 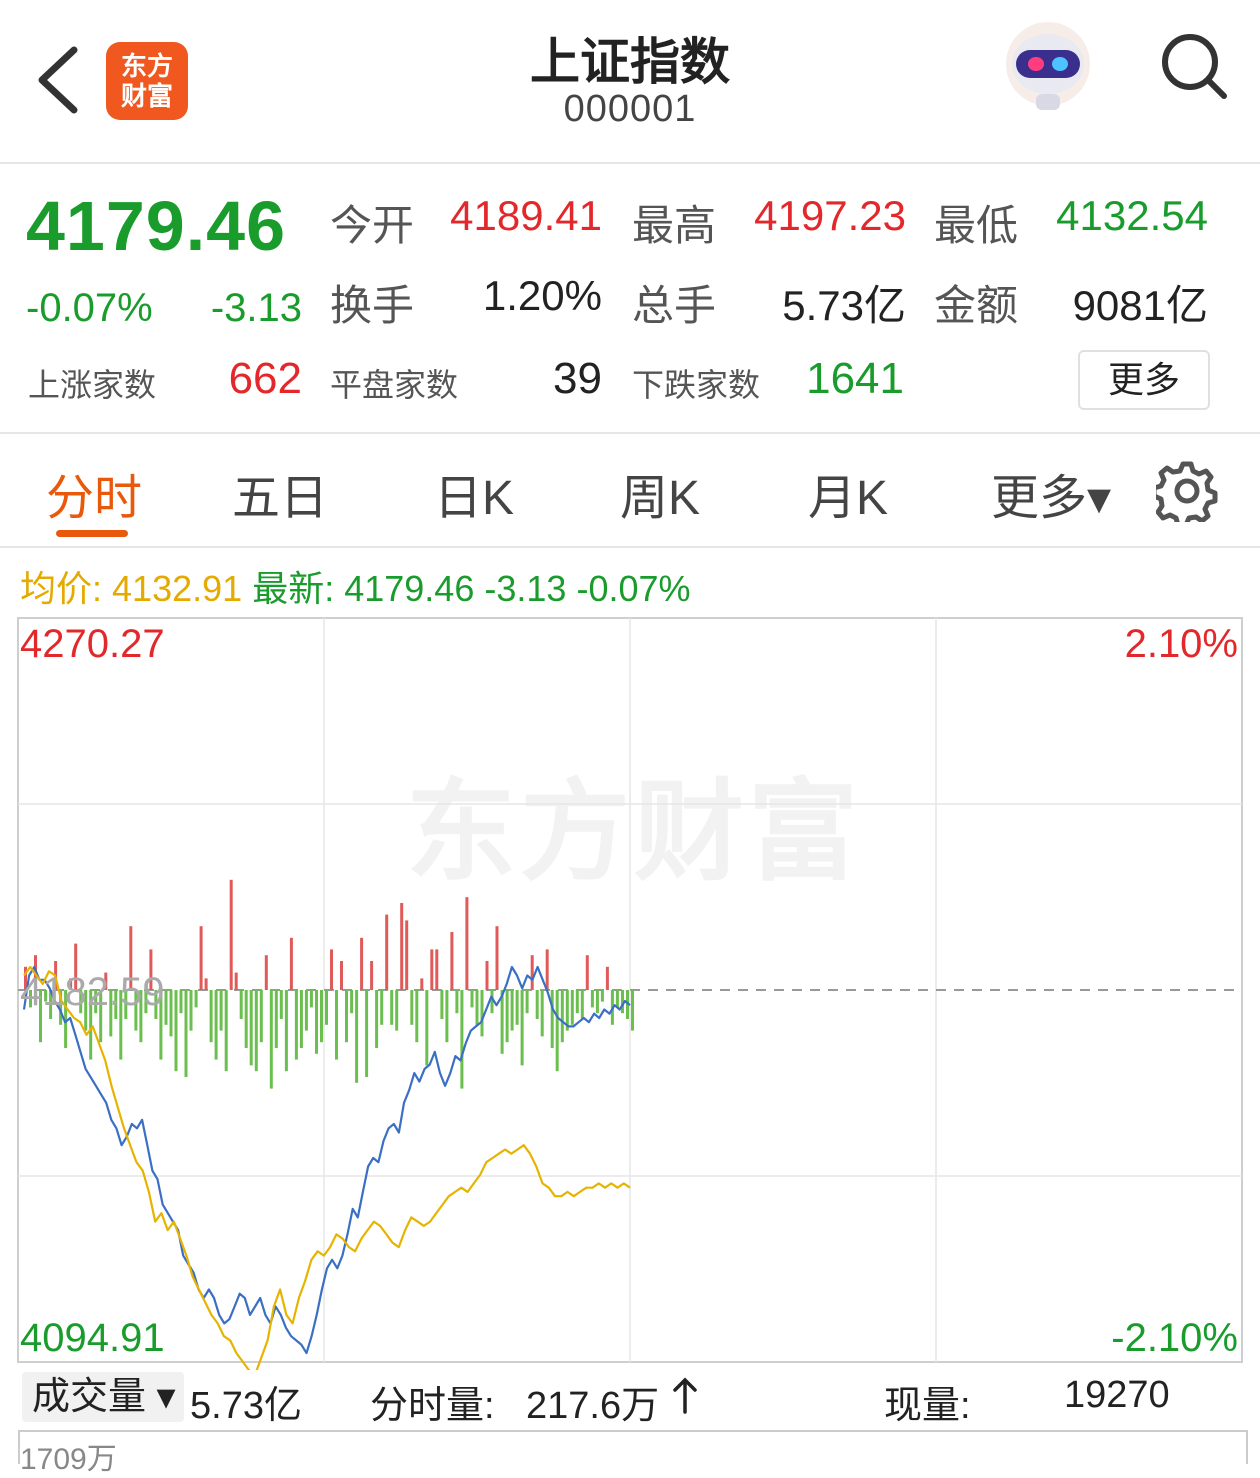 I want to click on tab-monthly-k: 月K, so click(x=848, y=493).